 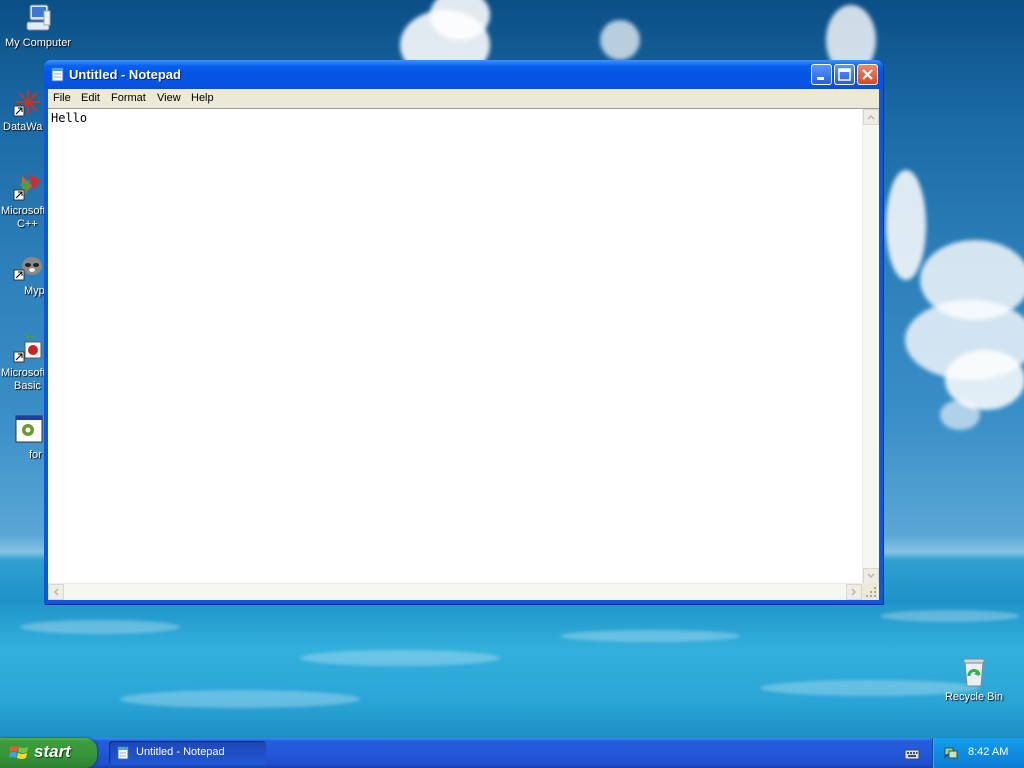 What do you see at coordinates (28, 348) in the screenshot?
I see `visual-basic-icon` at bounding box center [28, 348].